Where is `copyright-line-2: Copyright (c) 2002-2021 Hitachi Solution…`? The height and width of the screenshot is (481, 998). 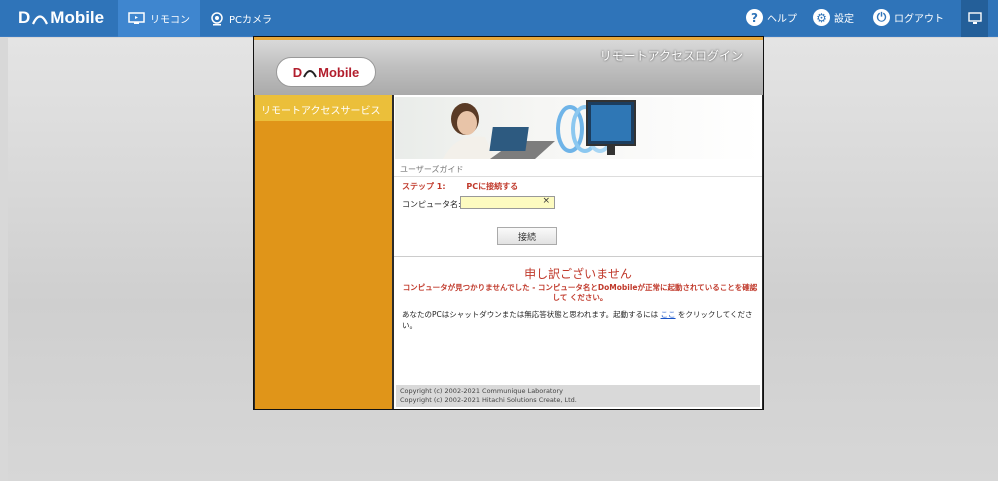
copyright-line-2: Copyright (c) 2002-2021 Hitachi Solution… is located at coordinates (488, 400).